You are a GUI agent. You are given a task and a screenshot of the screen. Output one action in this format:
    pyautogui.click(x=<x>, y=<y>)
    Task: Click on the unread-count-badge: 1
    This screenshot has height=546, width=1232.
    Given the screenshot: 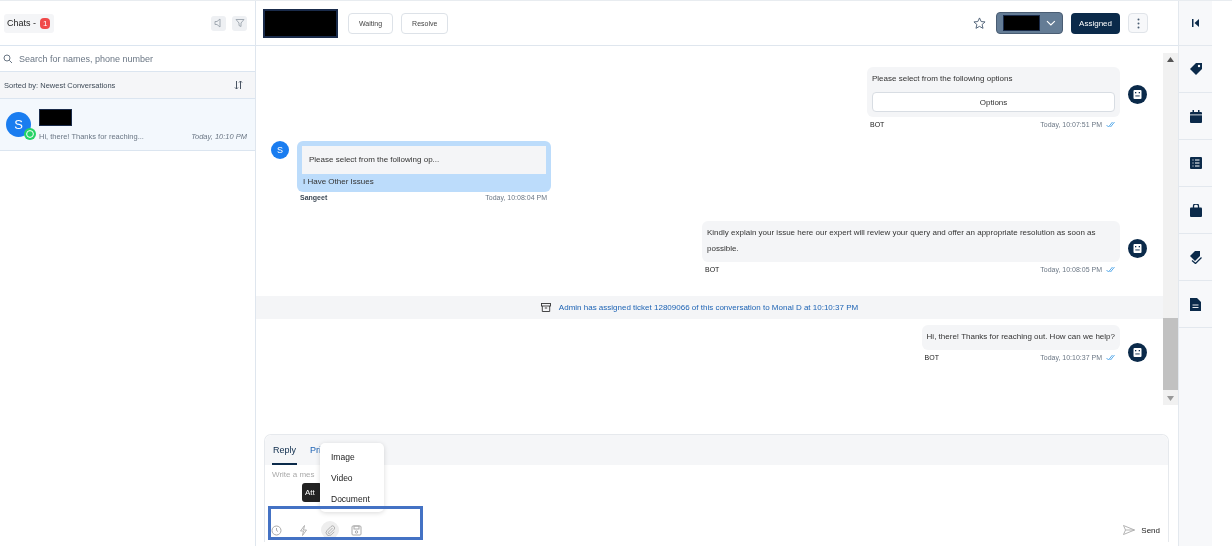 What is the action you would take?
    pyautogui.click(x=45, y=23)
    